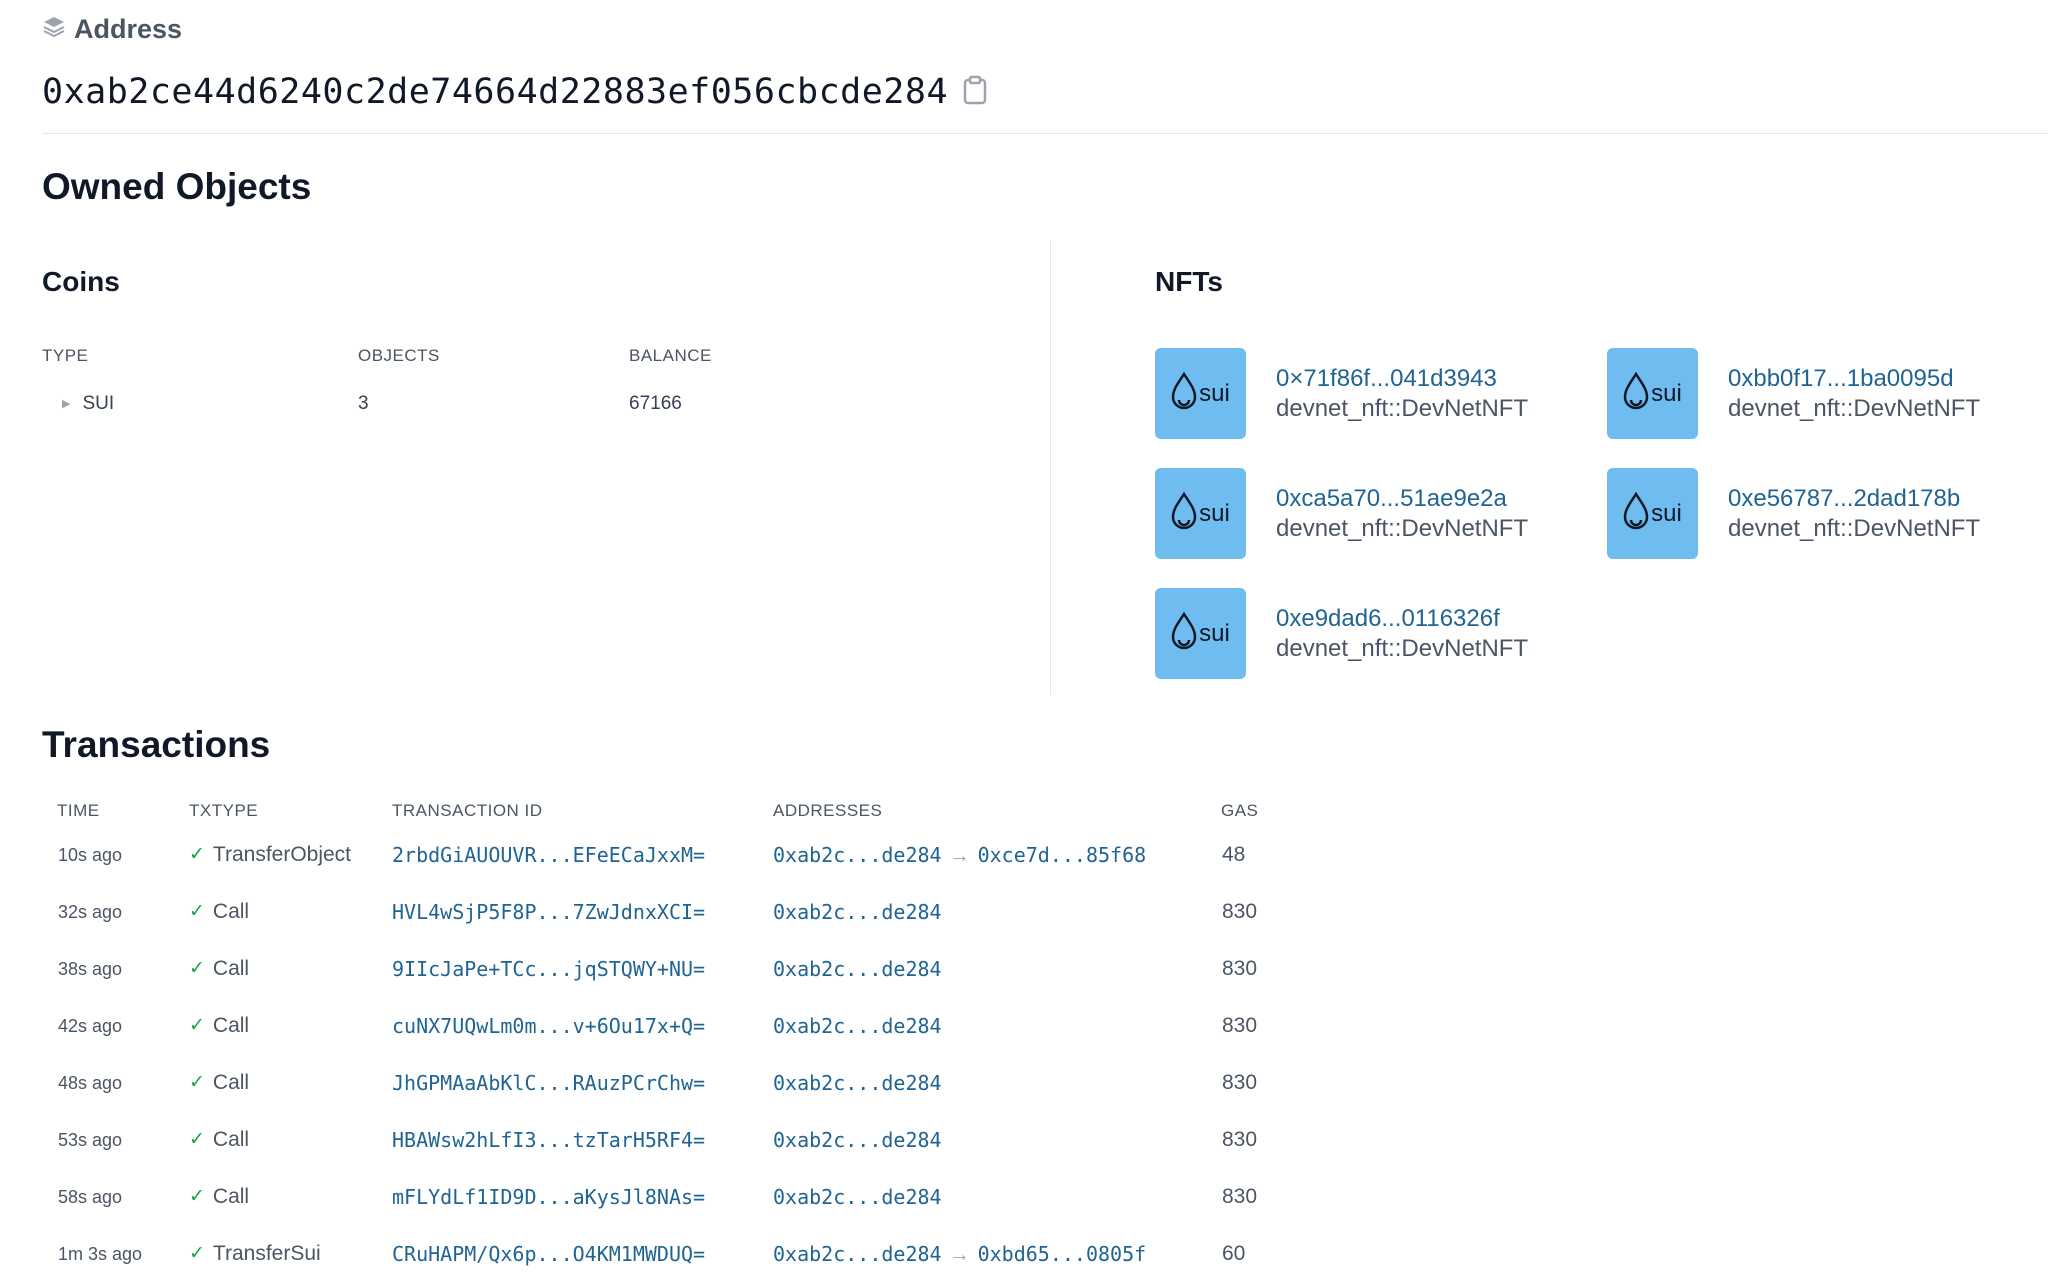 The image size is (2048, 1288). What do you see at coordinates (98, 403) in the screenshot?
I see `coin-type: SUI` at bounding box center [98, 403].